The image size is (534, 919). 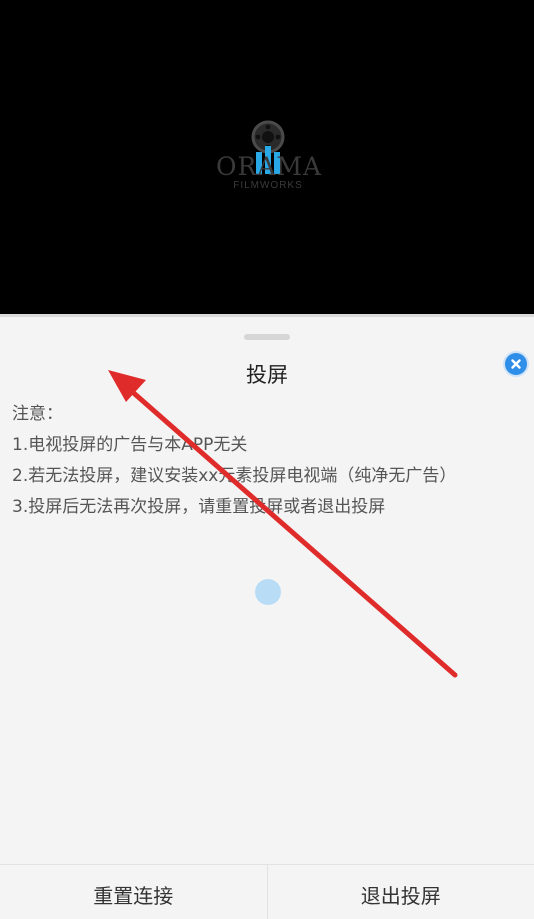 I want to click on close-button, so click(x=516, y=364).